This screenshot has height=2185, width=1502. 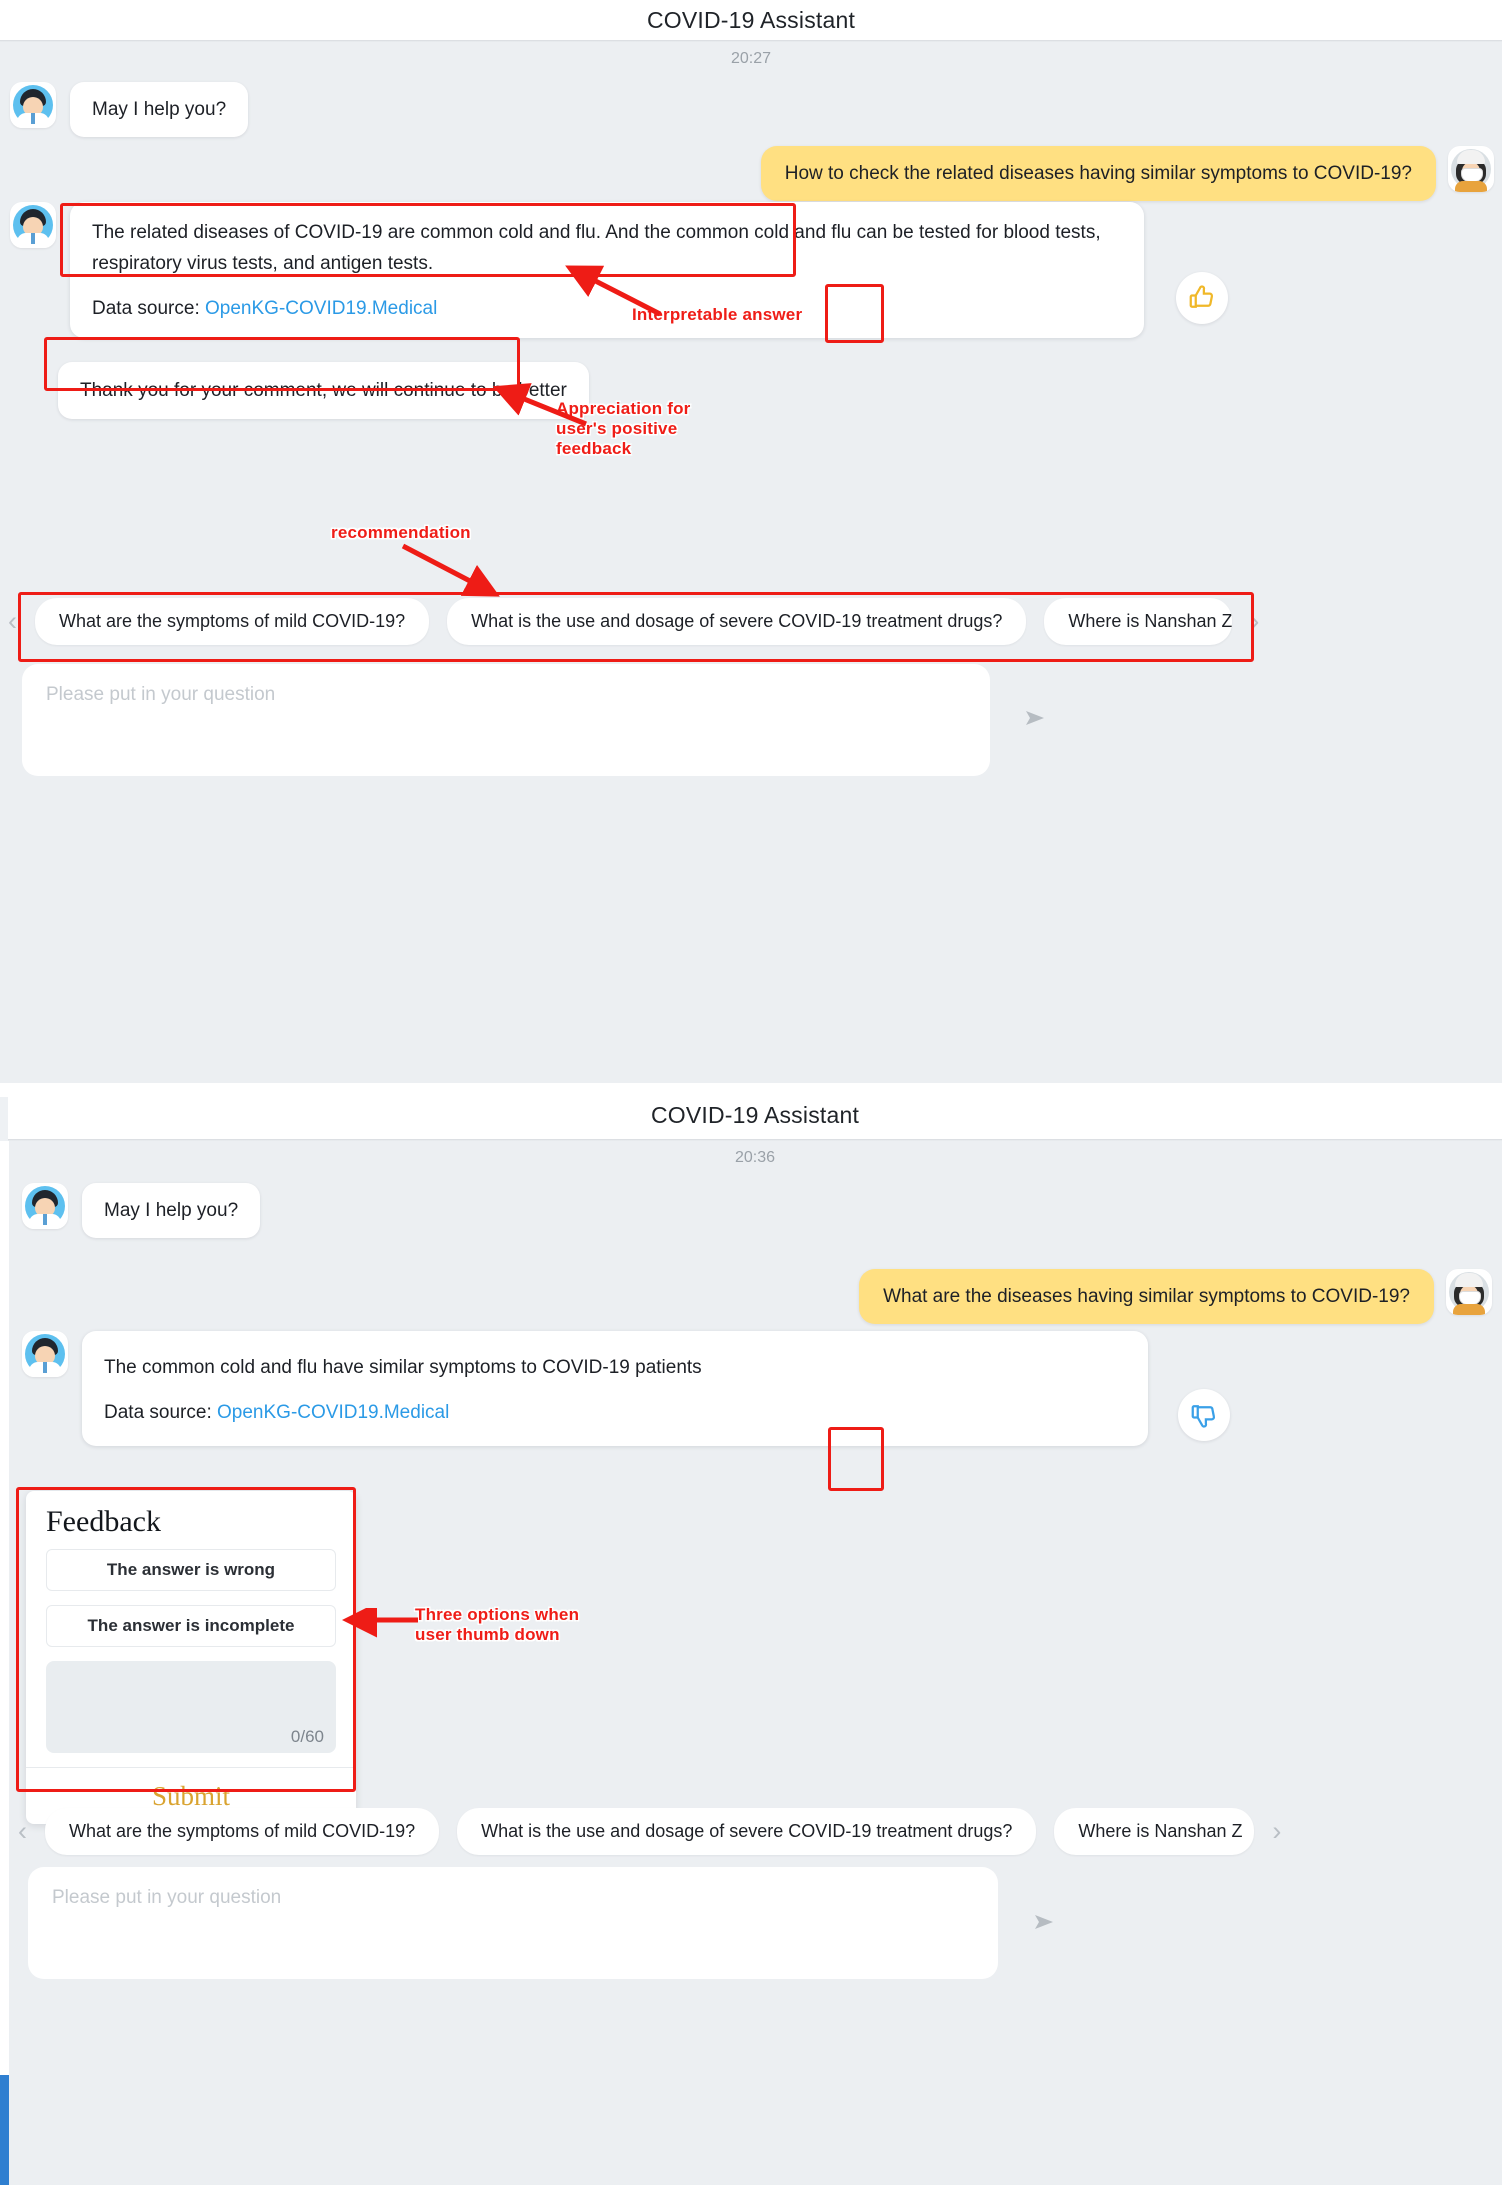 I want to click on thumbs-down-button, so click(x=1204, y=1415).